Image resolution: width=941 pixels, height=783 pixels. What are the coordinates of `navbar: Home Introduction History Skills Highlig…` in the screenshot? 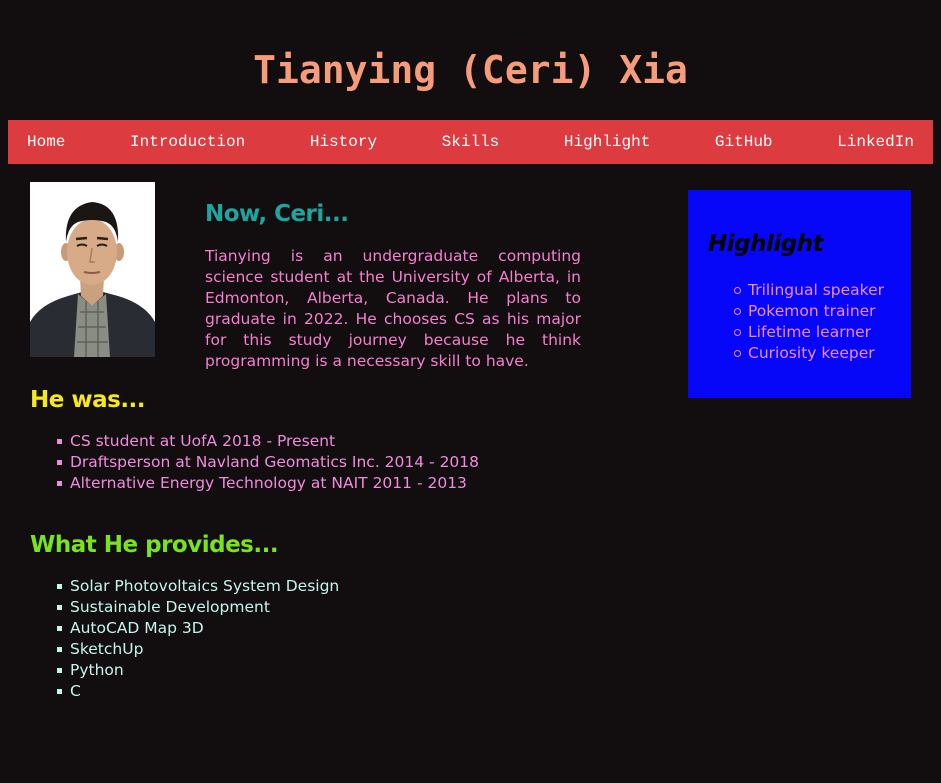 It's located at (470, 142).